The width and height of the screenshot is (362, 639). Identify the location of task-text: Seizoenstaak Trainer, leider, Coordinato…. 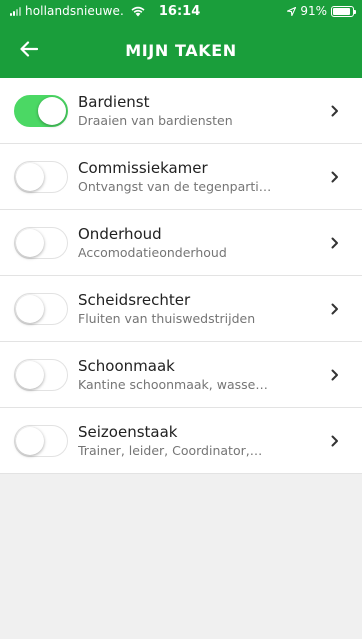
(199, 441).